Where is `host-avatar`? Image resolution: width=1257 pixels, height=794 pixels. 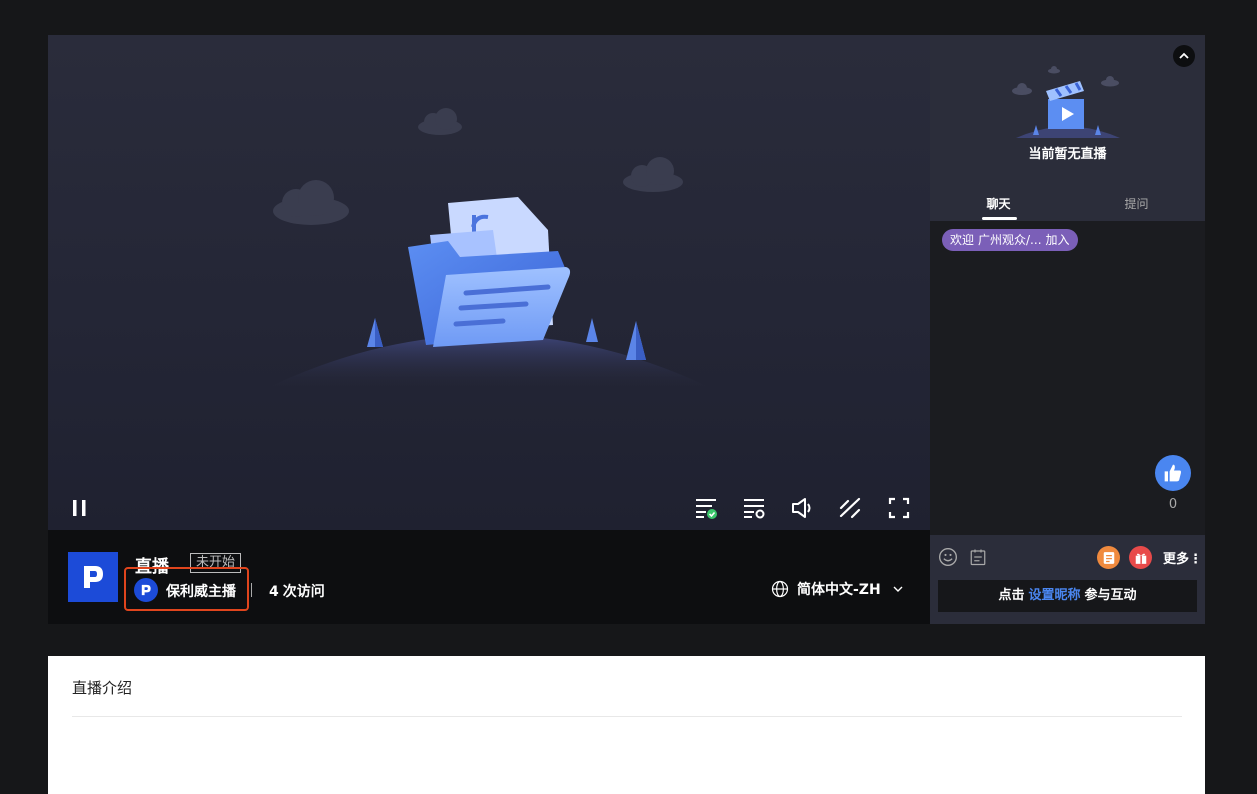 host-avatar is located at coordinates (146, 590).